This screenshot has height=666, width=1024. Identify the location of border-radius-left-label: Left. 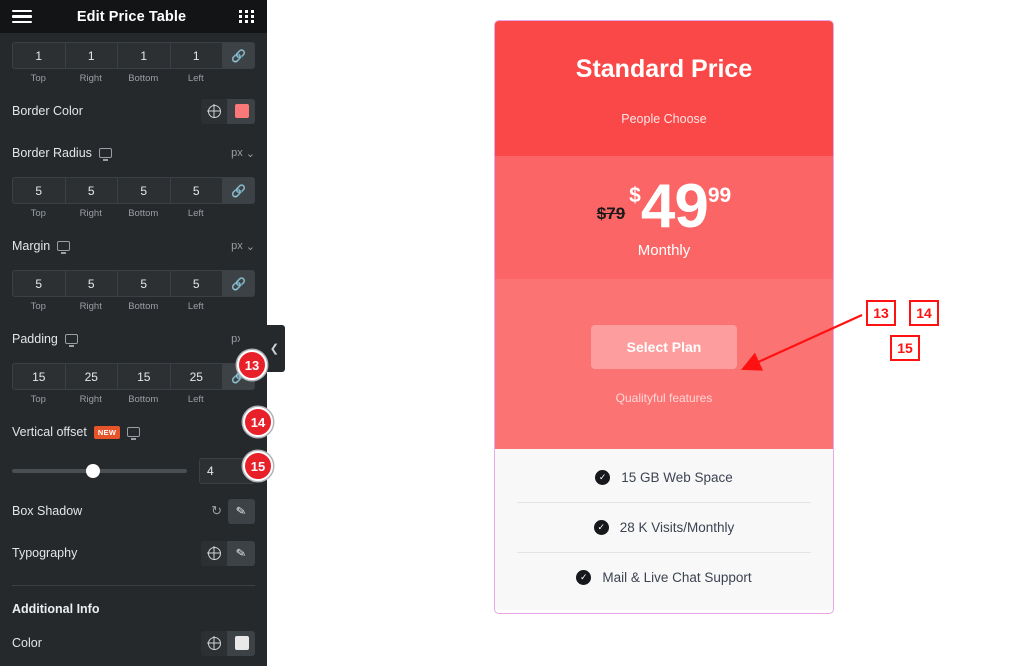
(195, 213).